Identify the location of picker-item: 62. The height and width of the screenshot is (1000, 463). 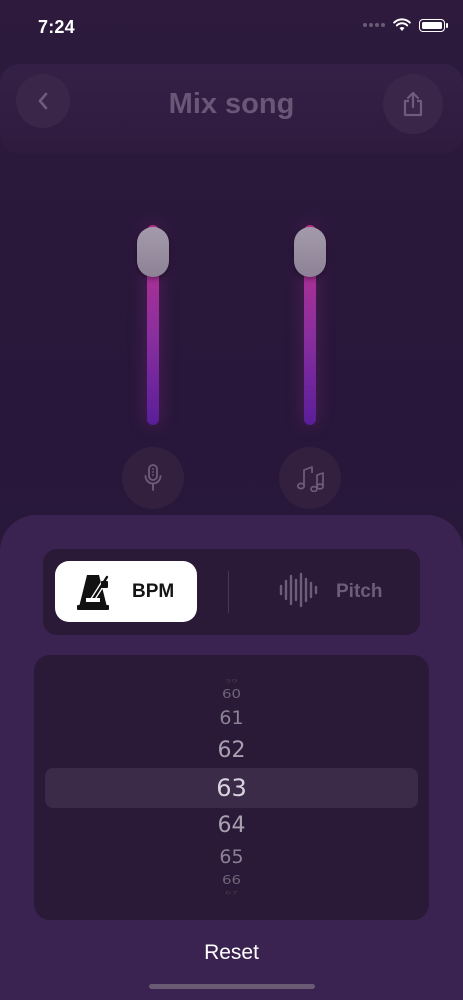
(231, 750).